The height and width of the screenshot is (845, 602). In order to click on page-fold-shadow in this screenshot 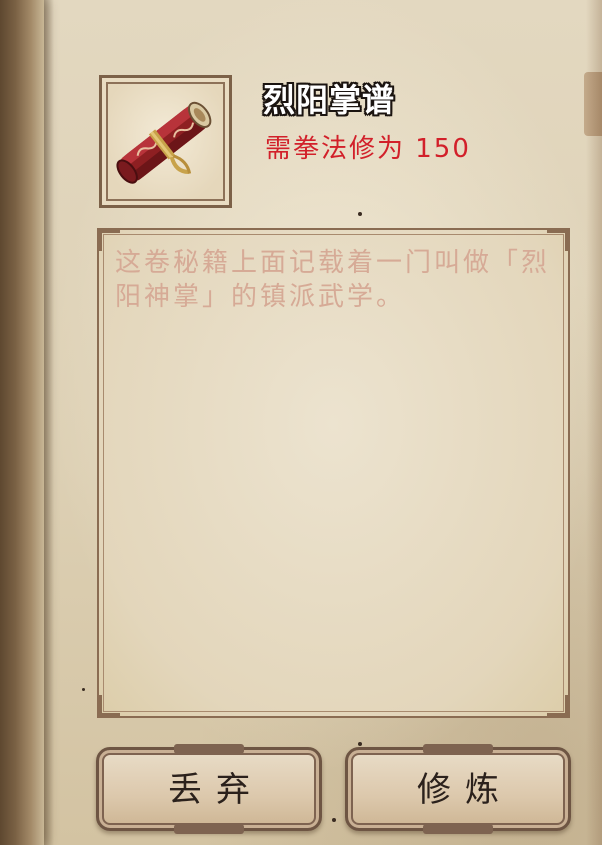, I will do `click(49, 422)`.